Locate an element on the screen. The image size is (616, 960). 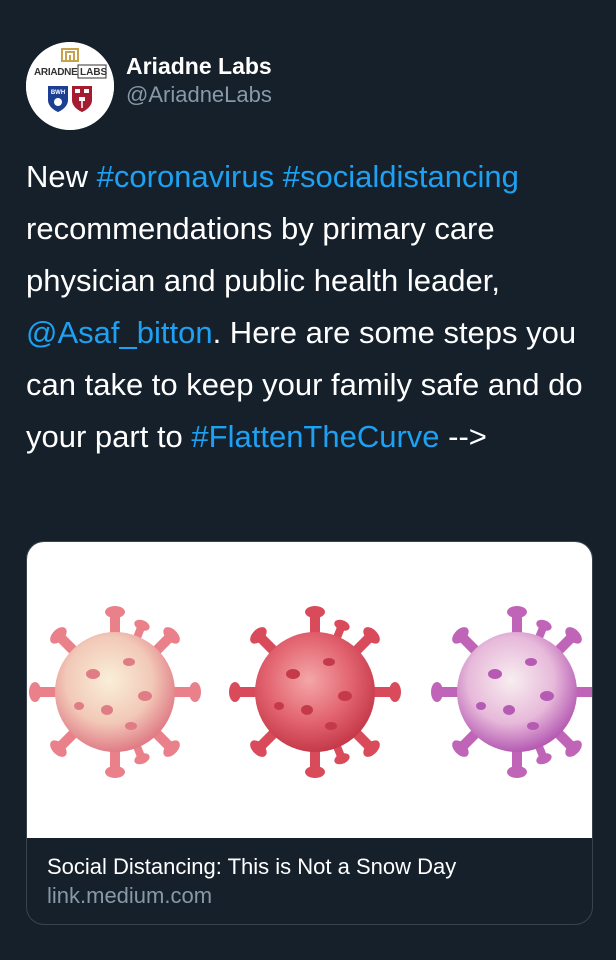
author-display-name: Ariadne Labs is located at coordinates (199, 66).